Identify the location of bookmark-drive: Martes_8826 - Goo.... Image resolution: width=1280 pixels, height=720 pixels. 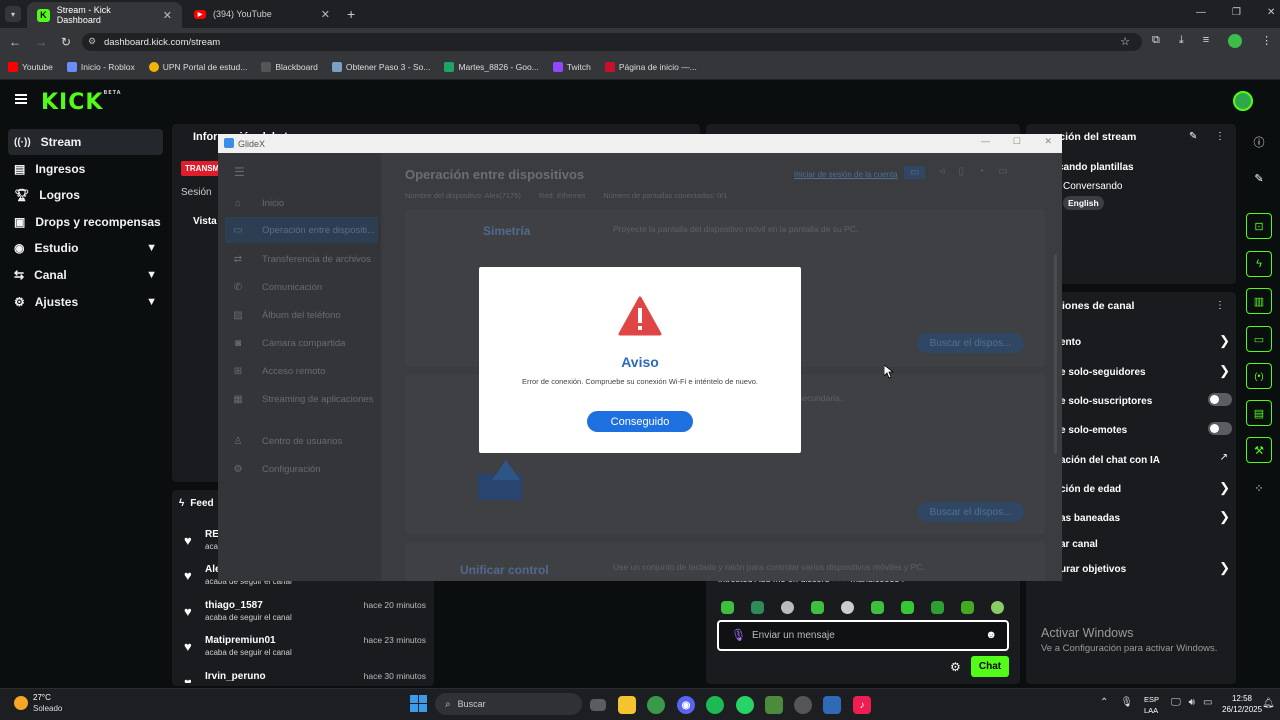
(491, 67).